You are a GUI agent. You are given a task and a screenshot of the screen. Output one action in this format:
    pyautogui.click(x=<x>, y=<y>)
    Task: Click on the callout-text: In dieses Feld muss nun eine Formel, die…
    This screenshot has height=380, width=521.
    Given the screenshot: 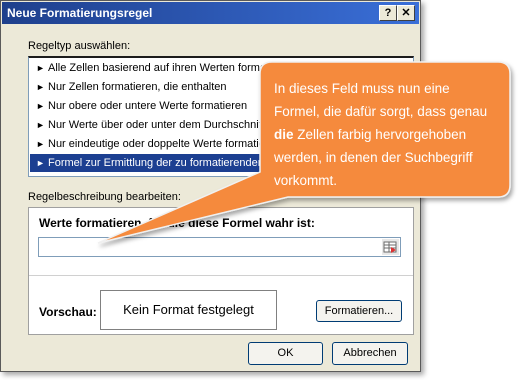 What is the action you would take?
    pyautogui.click(x=384, y=134)
    